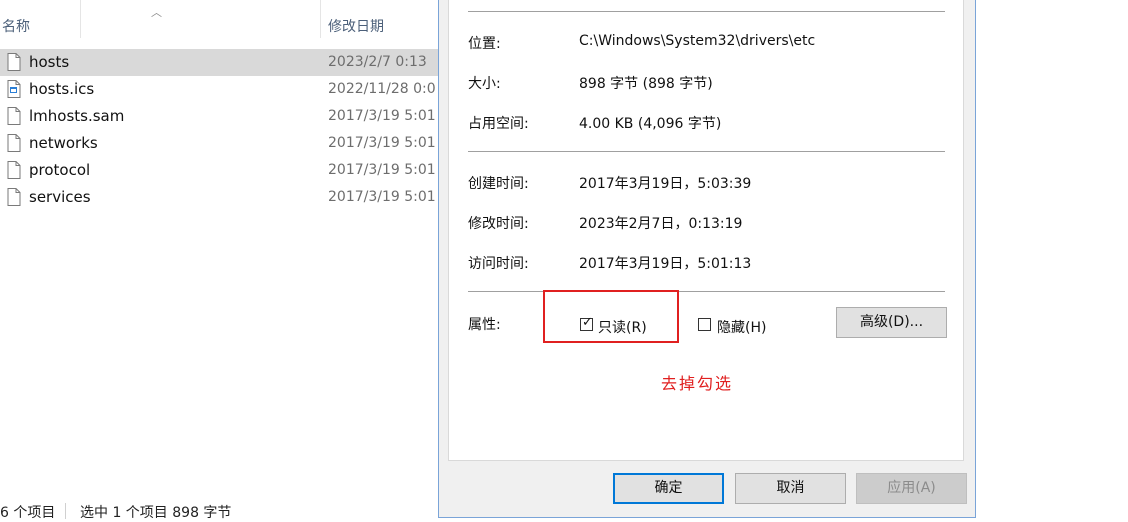 This screenshot has width=1128, height=522. I want to click on accessed-label: 访问时间:, so click(498, 264).